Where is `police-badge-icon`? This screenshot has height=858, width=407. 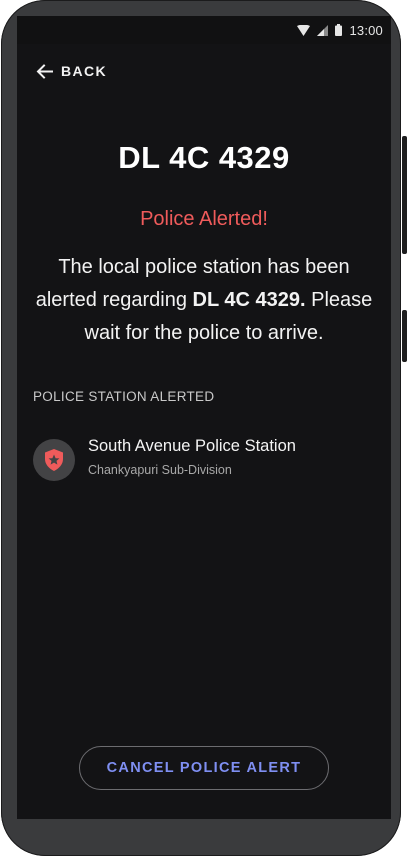 police-badge-icon is located at coordinates (54, 460).